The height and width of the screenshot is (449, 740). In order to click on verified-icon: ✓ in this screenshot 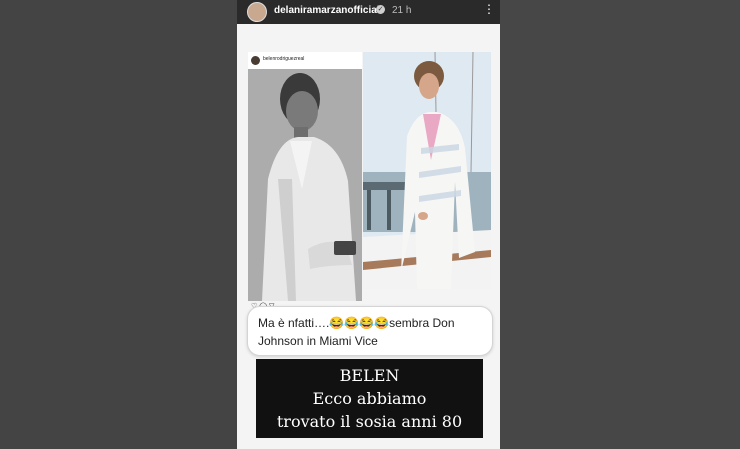, I will do `click(380, 9)`.